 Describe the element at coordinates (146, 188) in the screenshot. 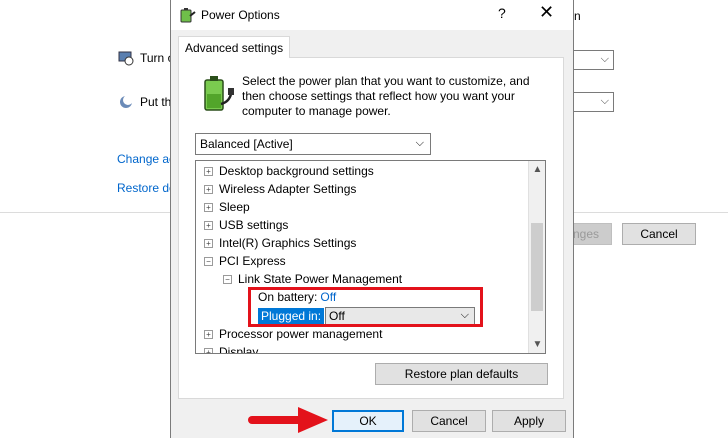

I see `bg-link-restore: Restore de` at that location.